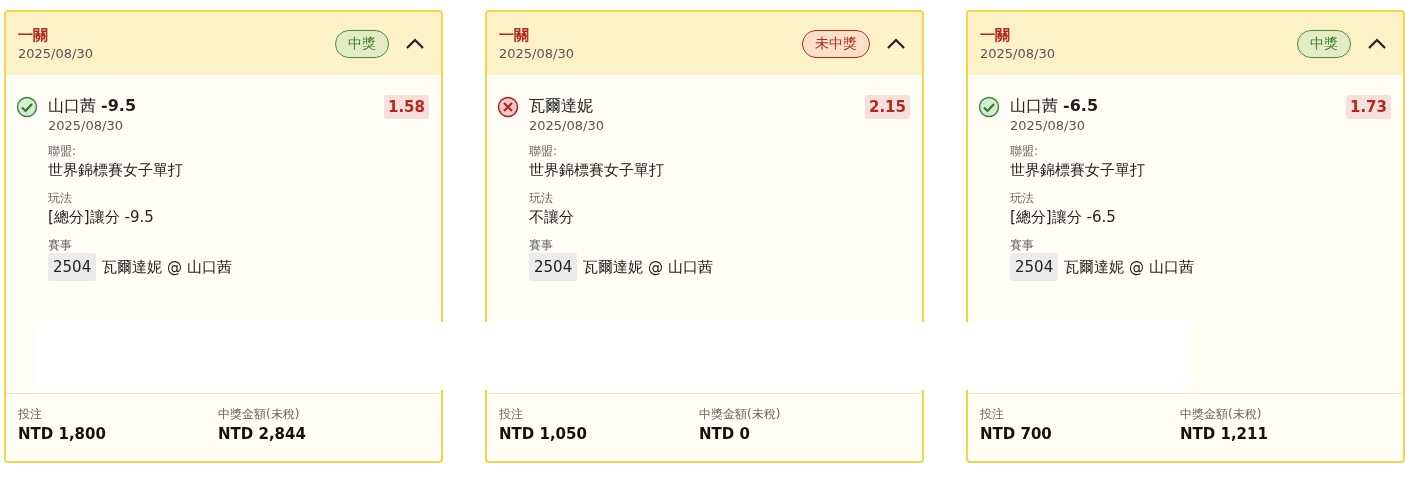  Describe the element at coordinates (1016, 434) in the screenshot. I see `stake-amount: NTD 700` at that location.